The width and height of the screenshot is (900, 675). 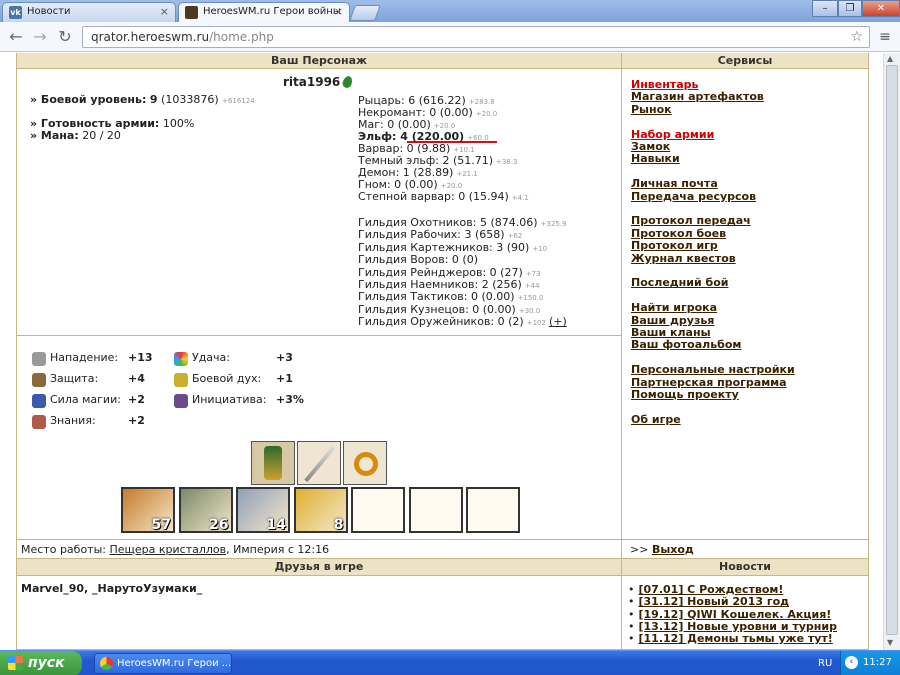 What do you see at coordinates (365, 463) in the screenshot?
I see `ring-slot` at bounding box center [365, 463].